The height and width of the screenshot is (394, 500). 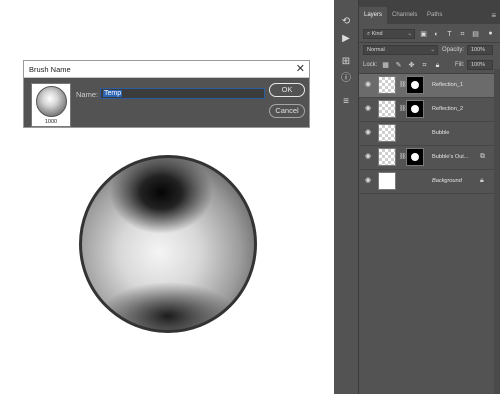 What do you see at coordinates (346, 79) in the screenshot?
I see `info-icon: ⓘ` at bounding box center [346, 79].